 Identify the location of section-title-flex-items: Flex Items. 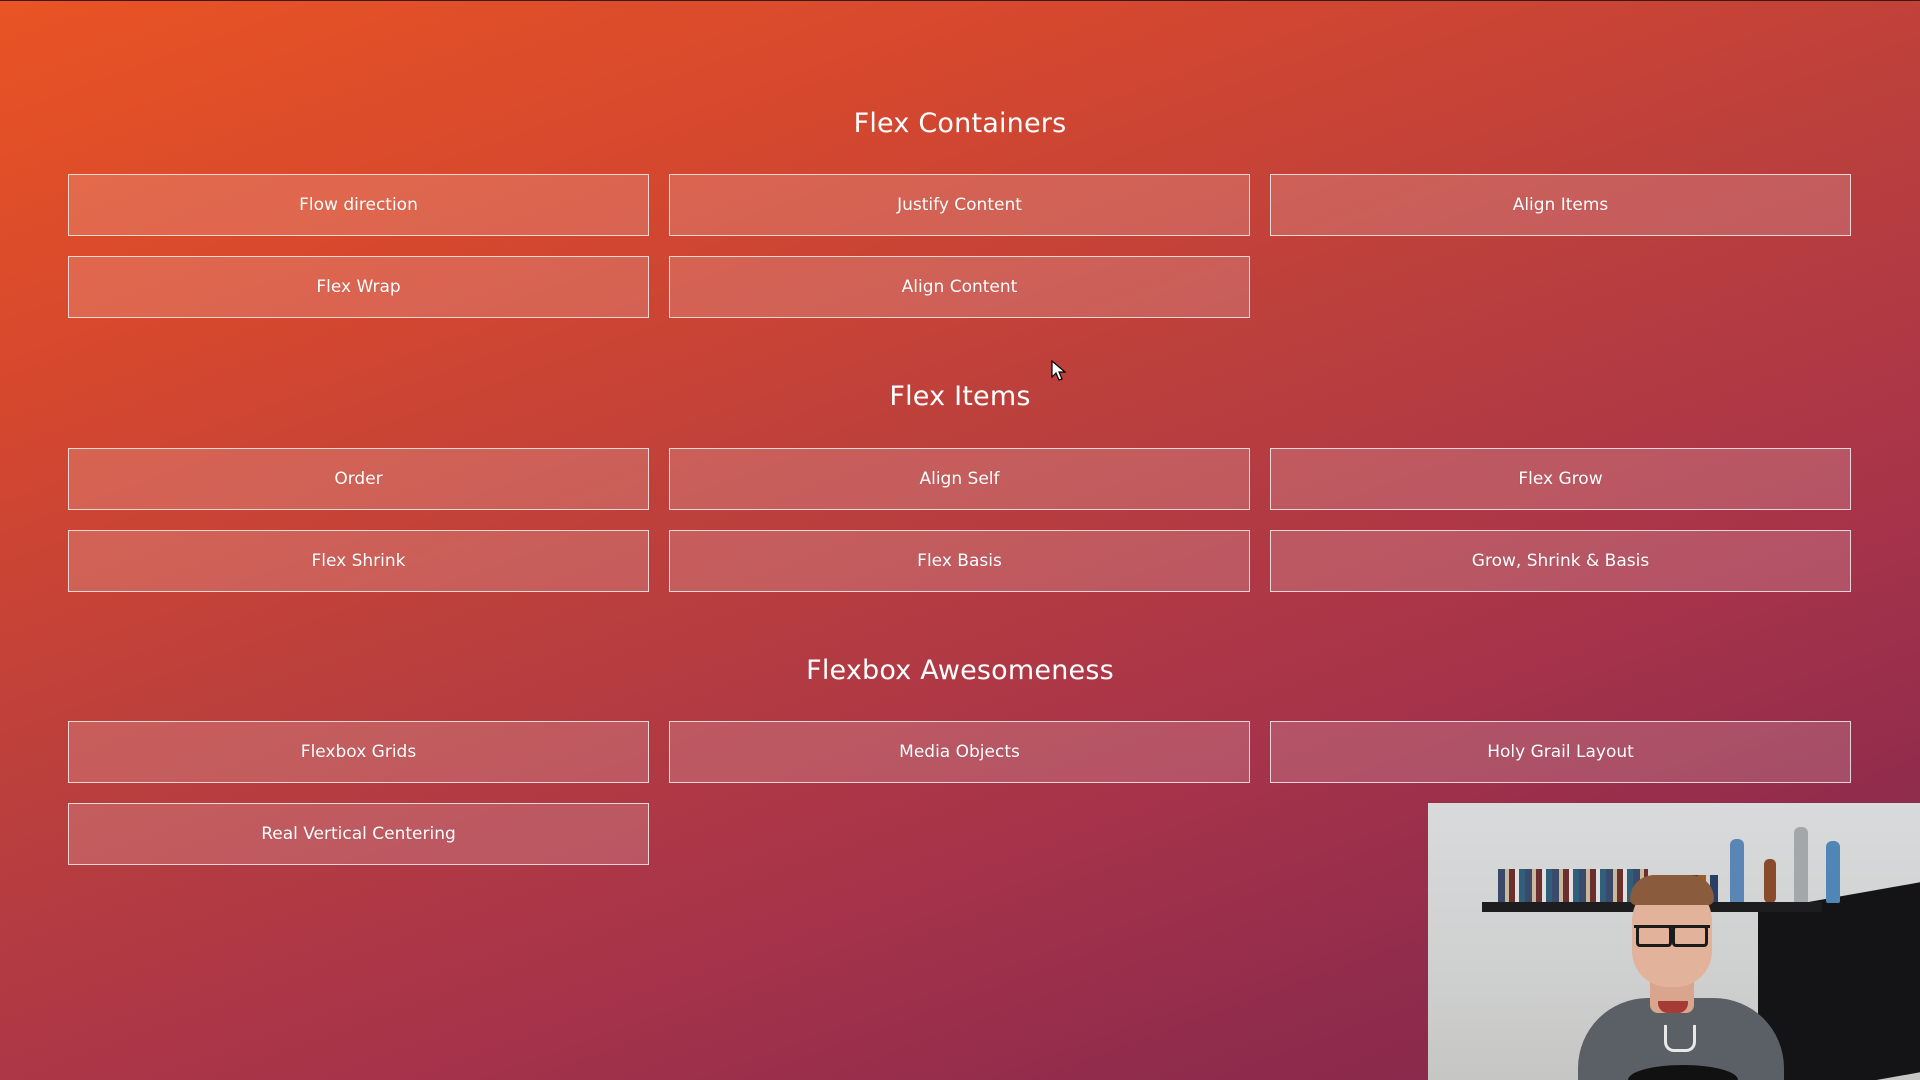
(960, 396).